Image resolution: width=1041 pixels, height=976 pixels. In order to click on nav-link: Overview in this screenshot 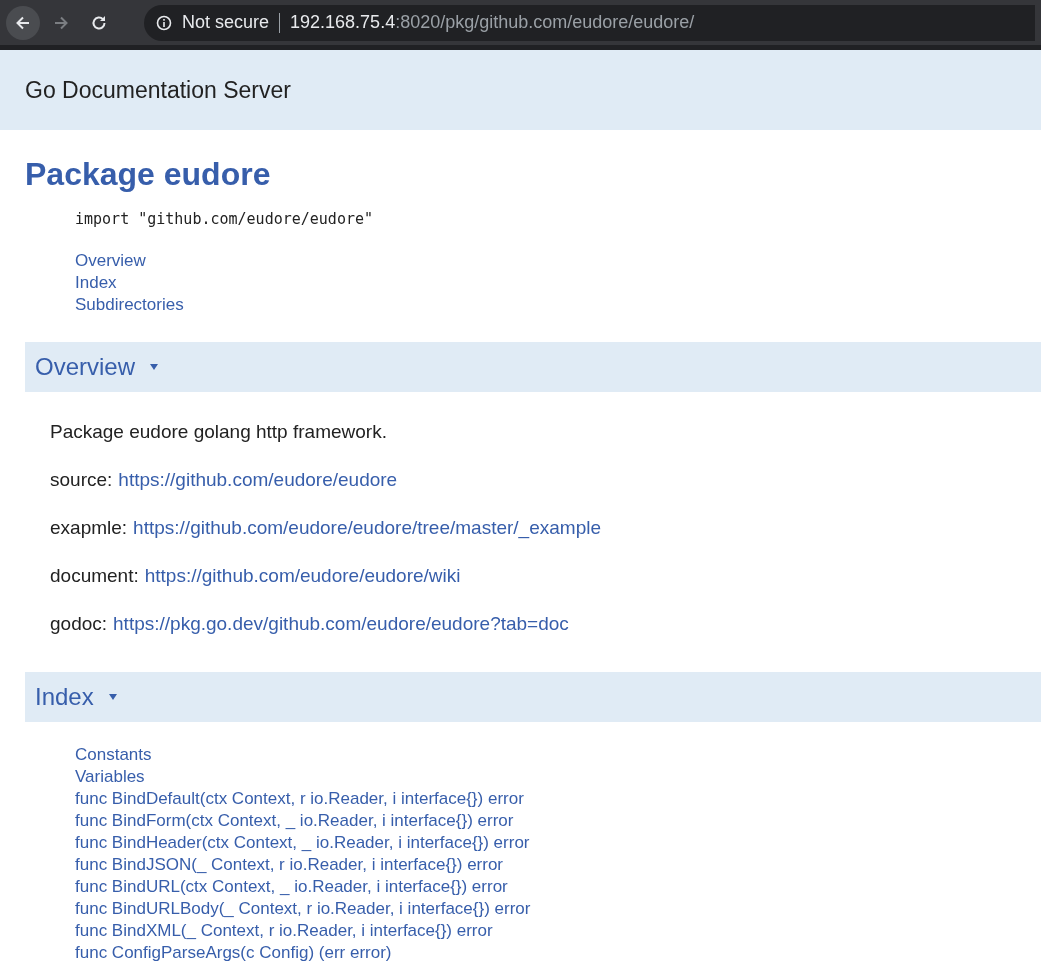, I will do `click(110, 261)`.